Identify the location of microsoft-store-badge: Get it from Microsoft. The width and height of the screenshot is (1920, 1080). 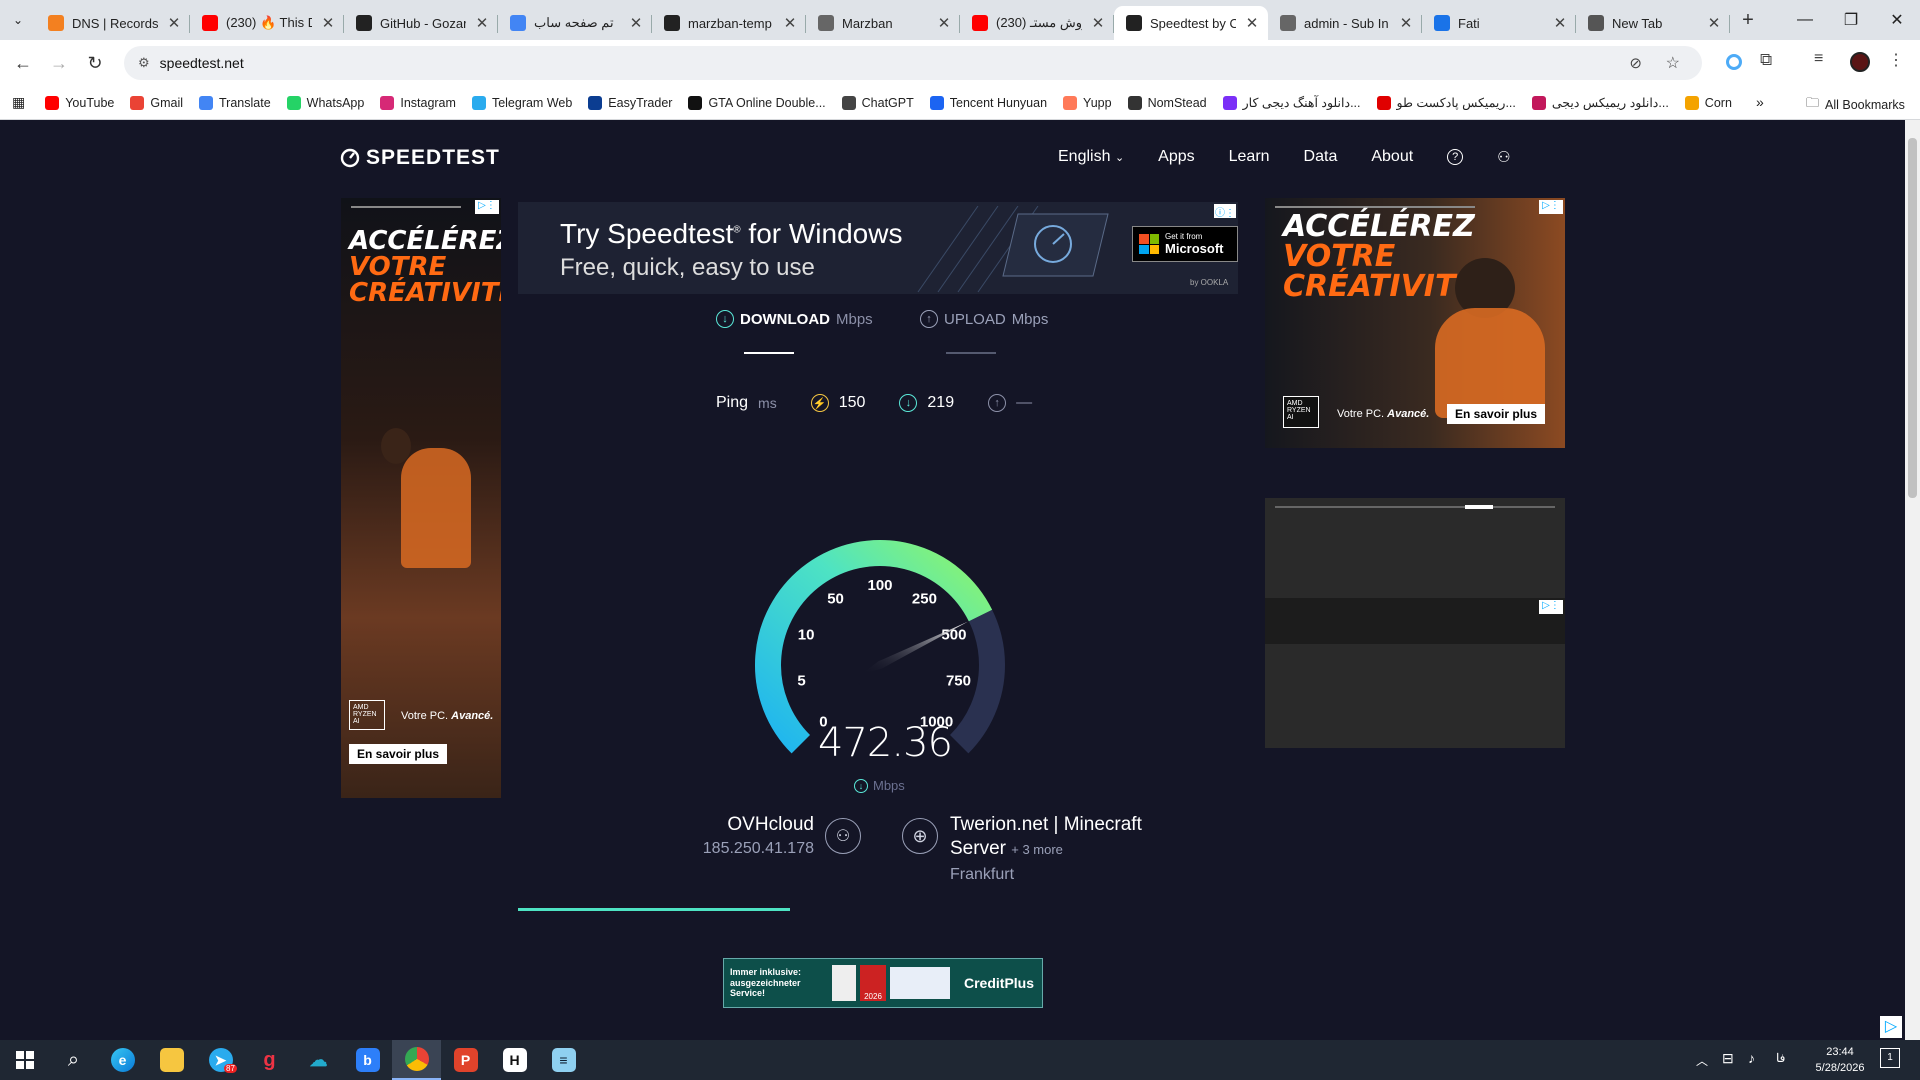
(1185, 244).